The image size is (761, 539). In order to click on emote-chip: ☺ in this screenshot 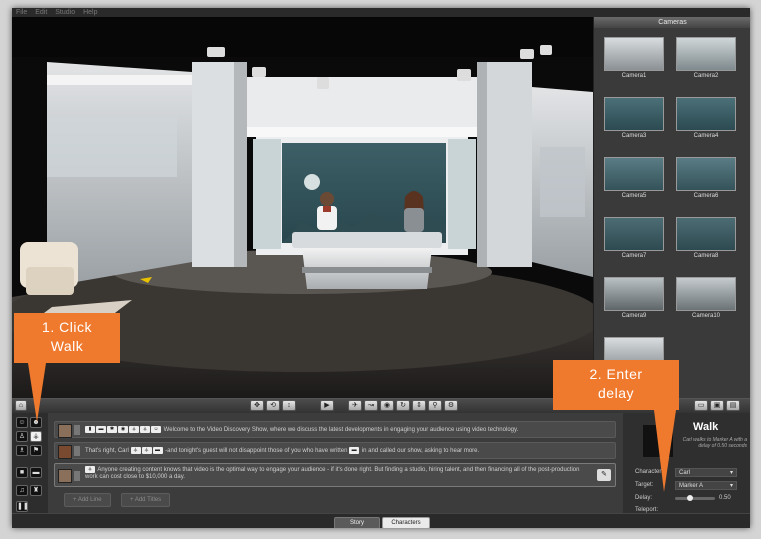, I will do `click(156, 429)`.